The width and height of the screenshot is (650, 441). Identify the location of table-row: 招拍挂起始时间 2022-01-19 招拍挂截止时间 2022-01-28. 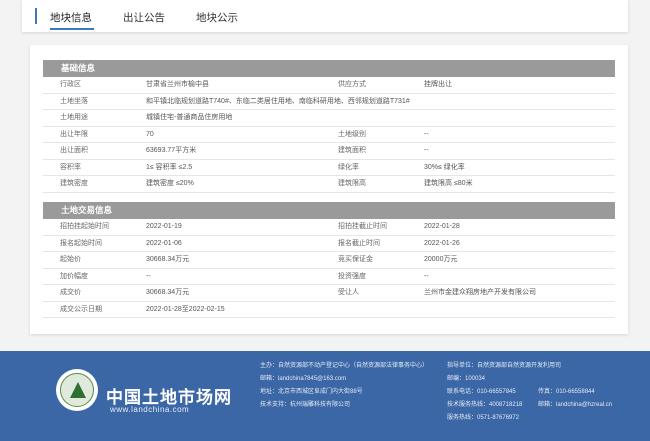
(329, 227).